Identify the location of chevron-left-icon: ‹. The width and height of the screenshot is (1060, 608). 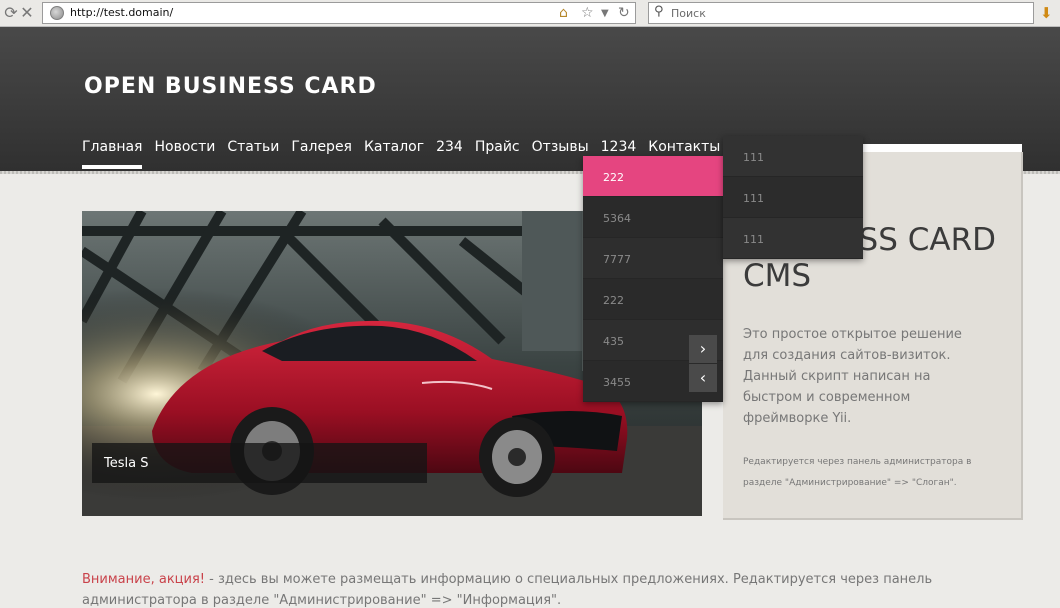
(703, 377).